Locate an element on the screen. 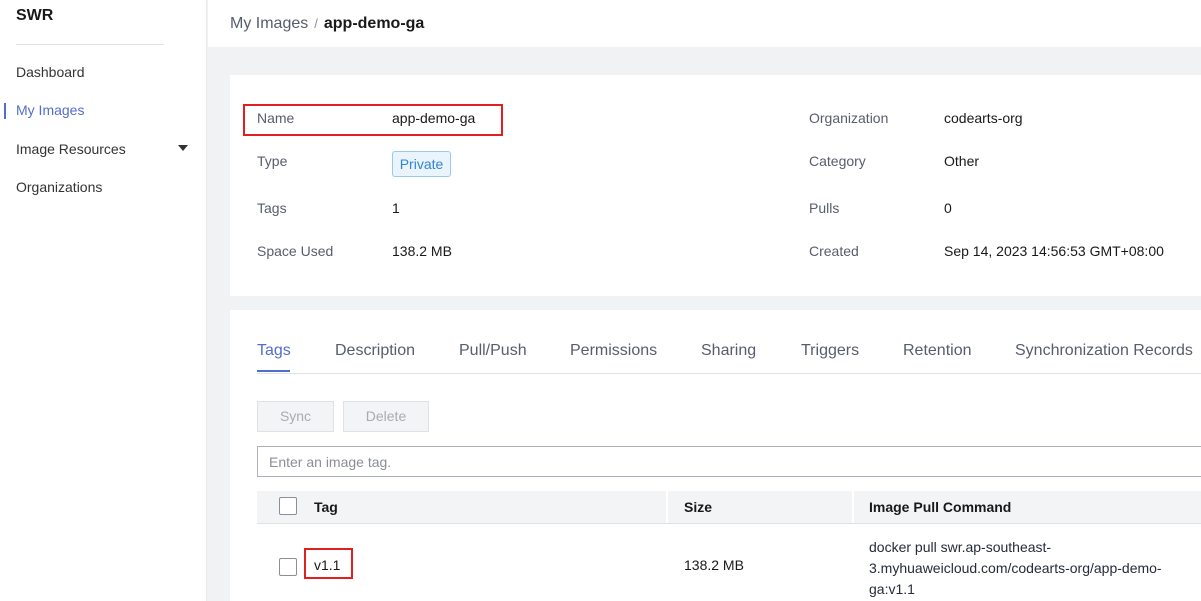 The image size is (1201, 601). size-column-header: Size is located at coordinates (698, 507).